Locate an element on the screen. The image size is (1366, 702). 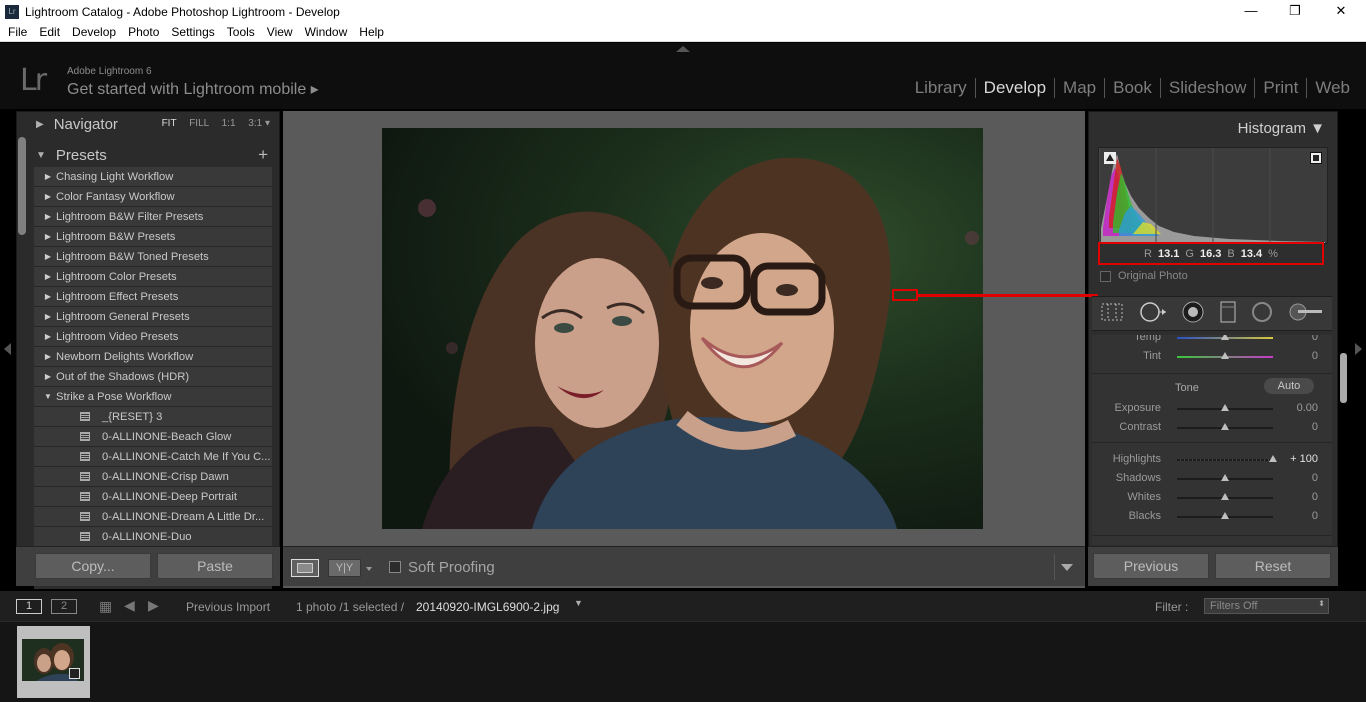
module-book: Book is located at coordinates (1133, 88).